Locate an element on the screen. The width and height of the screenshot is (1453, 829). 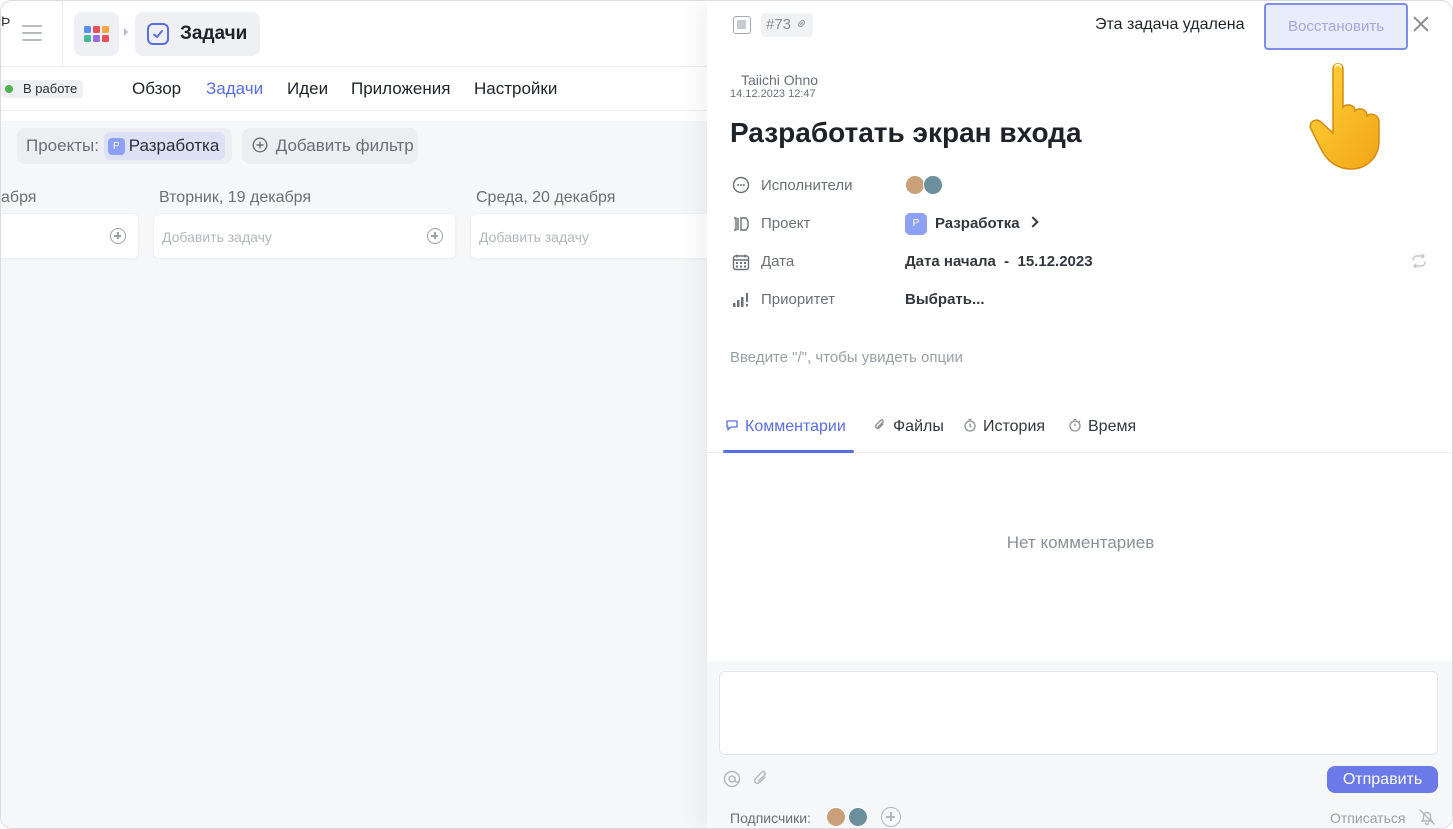
subscribers-label: Подписчики: is located at coordinates (770, 818).